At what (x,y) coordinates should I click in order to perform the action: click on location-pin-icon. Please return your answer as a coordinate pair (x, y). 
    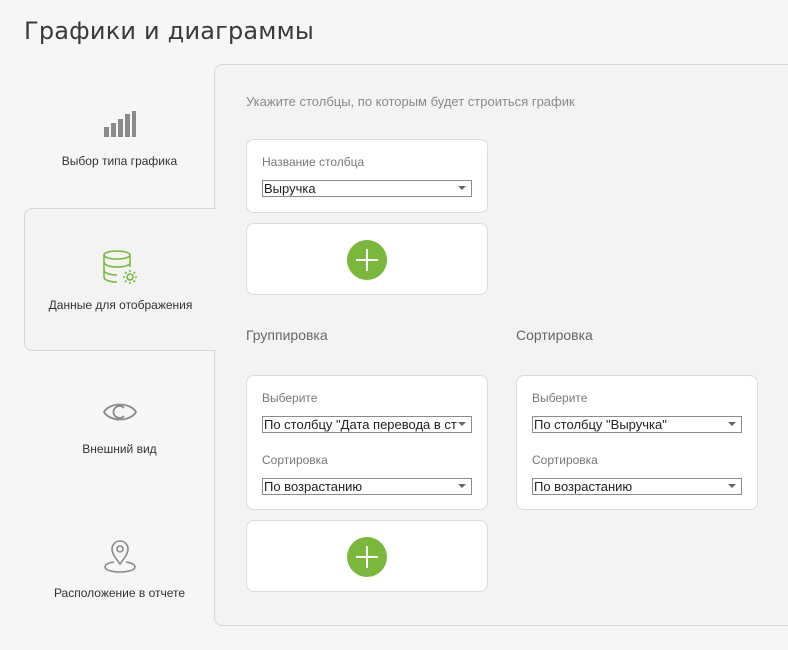
    Looking at the image, I should click on (120, 556).